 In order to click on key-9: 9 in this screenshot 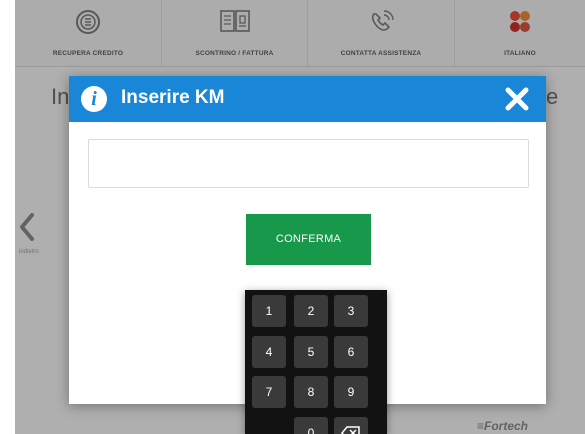, I will do `click(351, 392)`.